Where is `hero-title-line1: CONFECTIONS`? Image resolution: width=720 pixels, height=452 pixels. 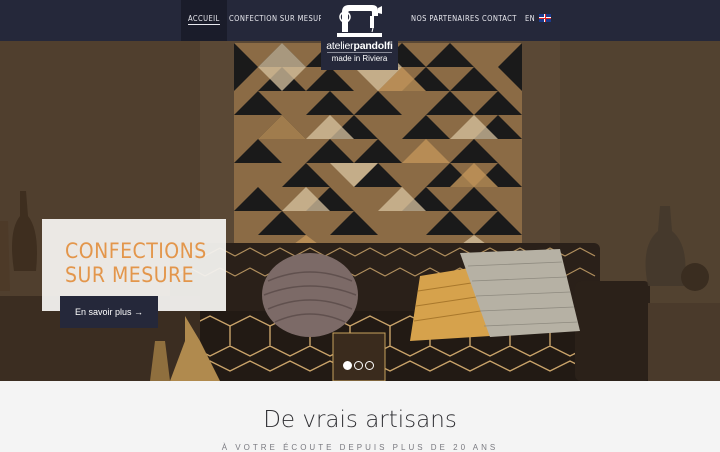 hero-title-line1: CONFECTIONS is located at coordinates (136, 251).